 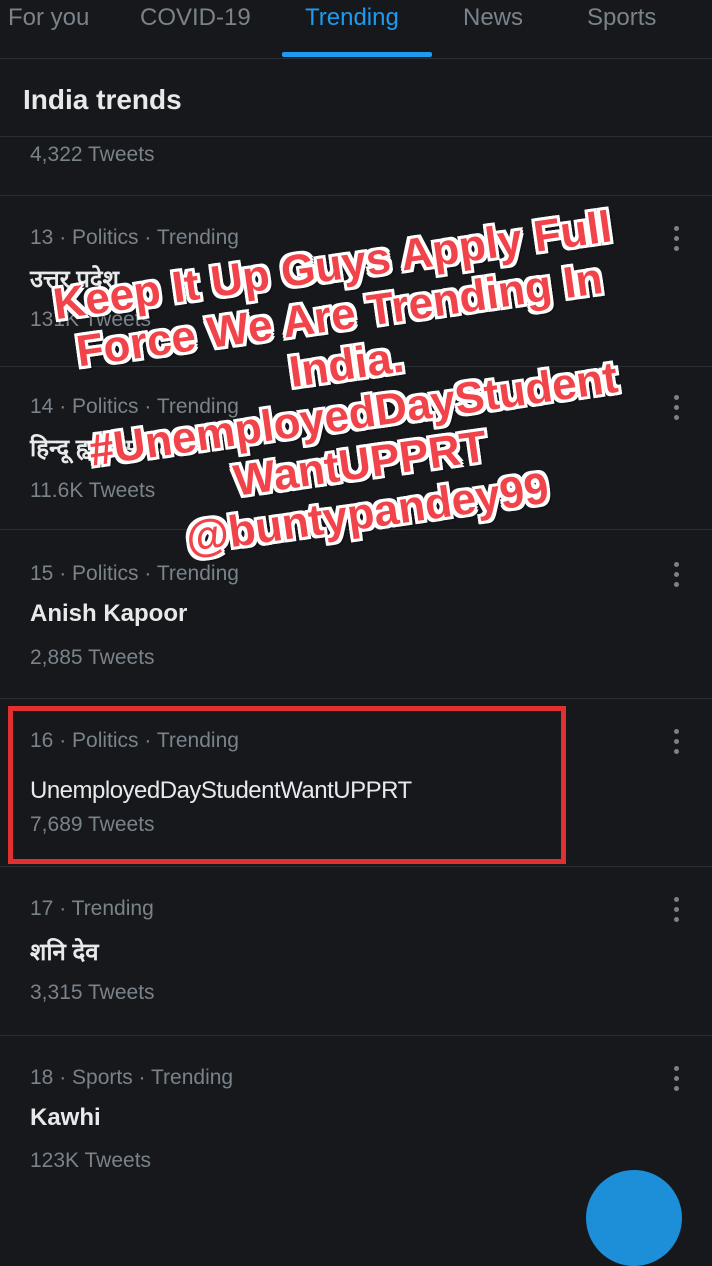 I want to click on tab-label: Sports, so click(x=622, y=17).